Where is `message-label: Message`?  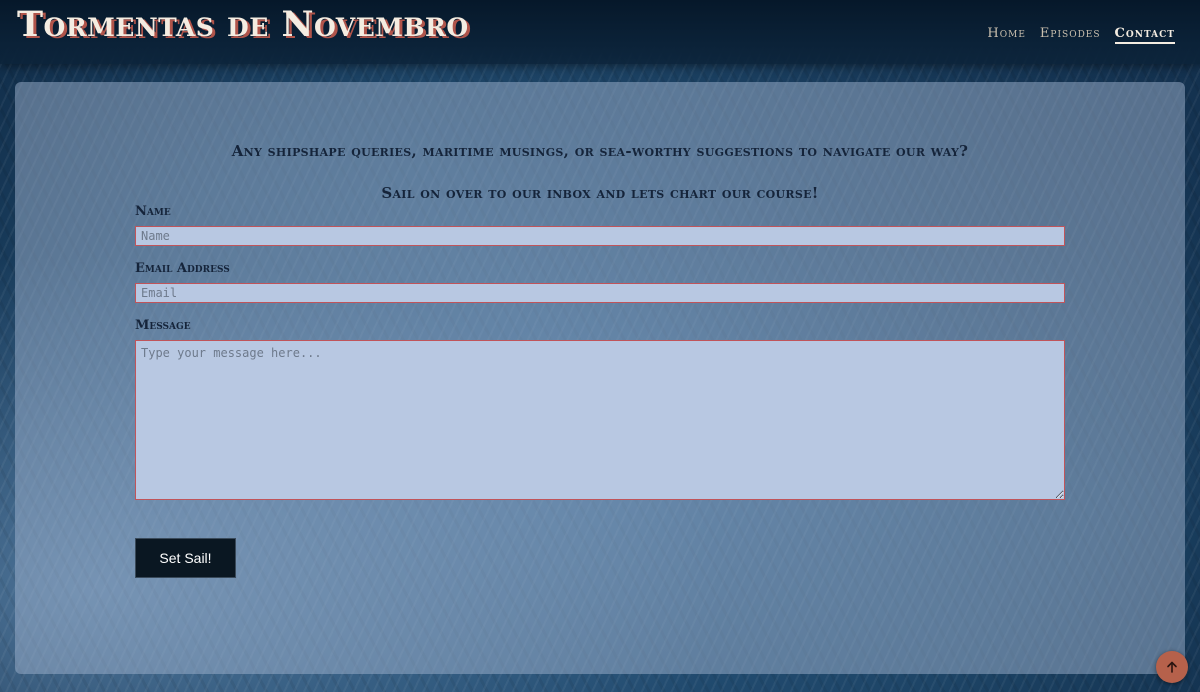 message-label: Message is located at coordinates (163, 325).